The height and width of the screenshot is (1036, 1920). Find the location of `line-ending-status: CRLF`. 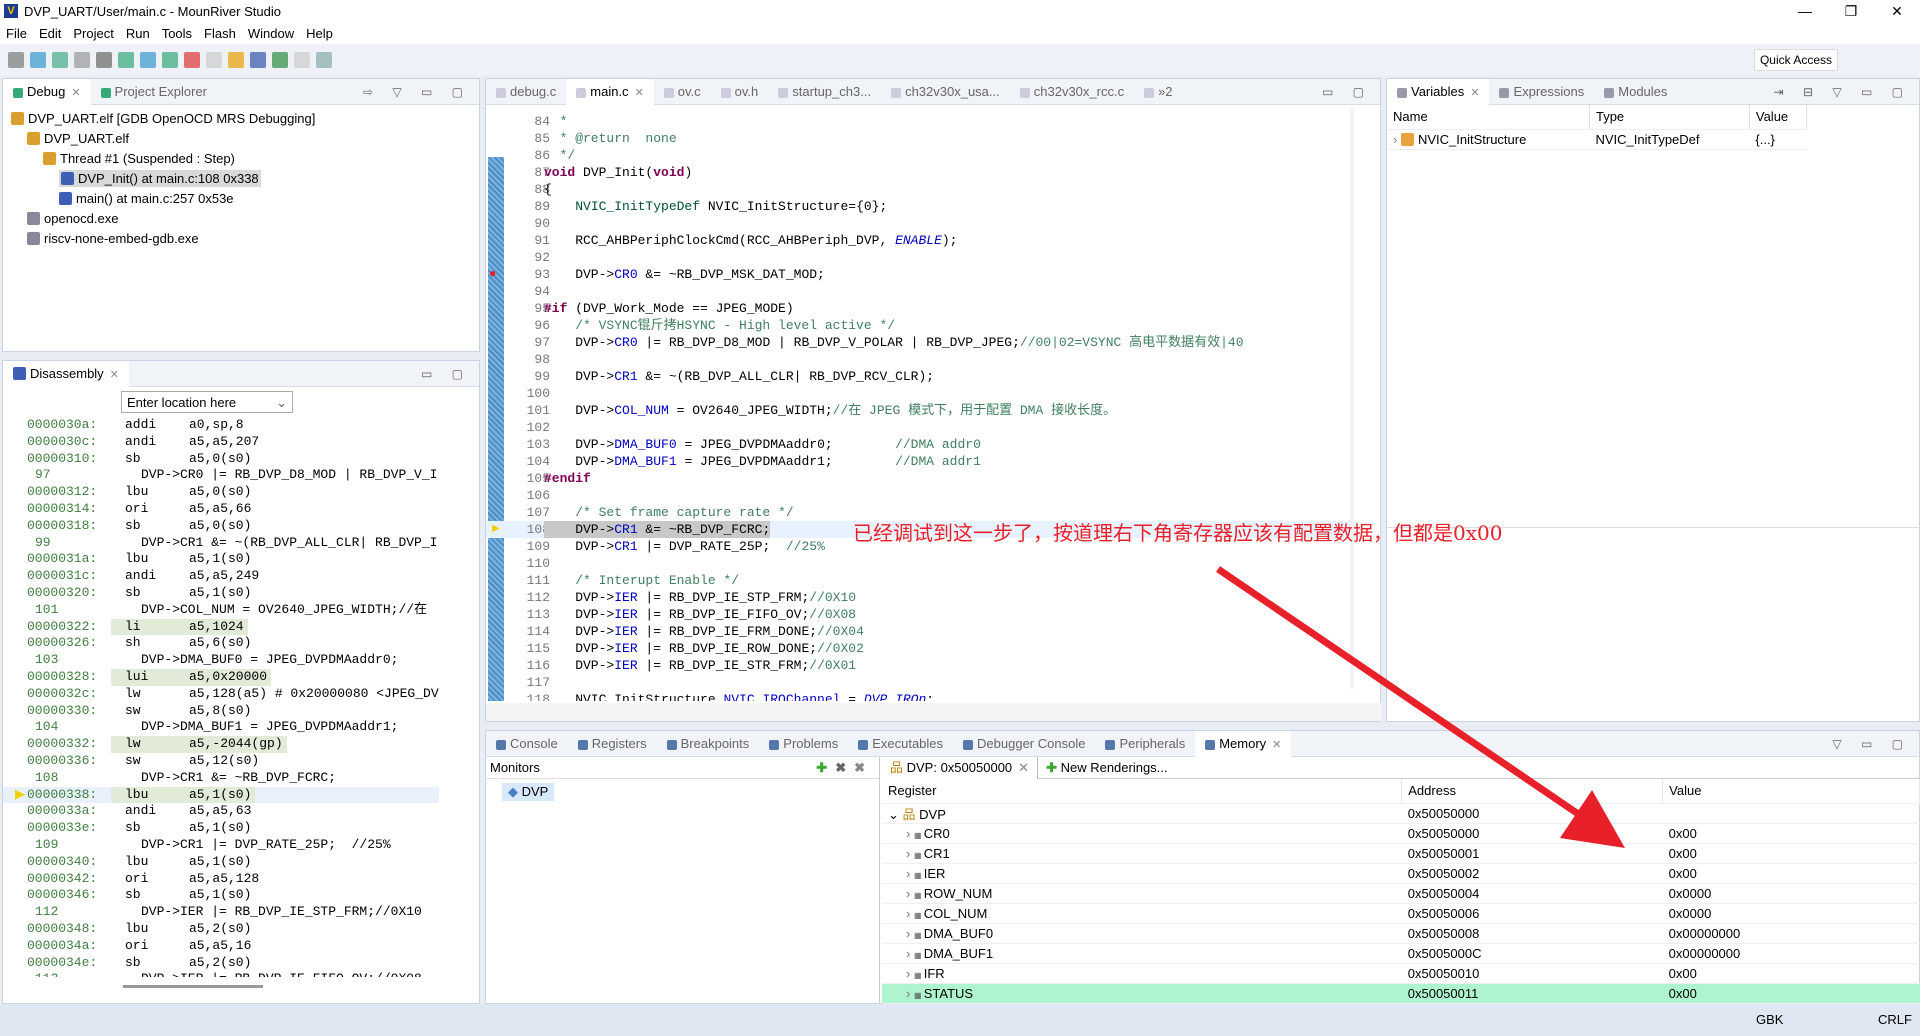

line-ending-status: CRLF is located at coordinates (1895, 1019).